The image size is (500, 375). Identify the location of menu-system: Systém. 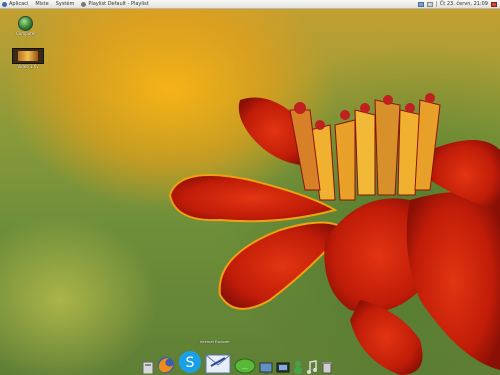
(65, 4).